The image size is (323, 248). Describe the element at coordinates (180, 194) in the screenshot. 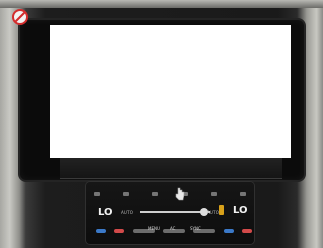

I see `pointer-hand-icon` at that location.